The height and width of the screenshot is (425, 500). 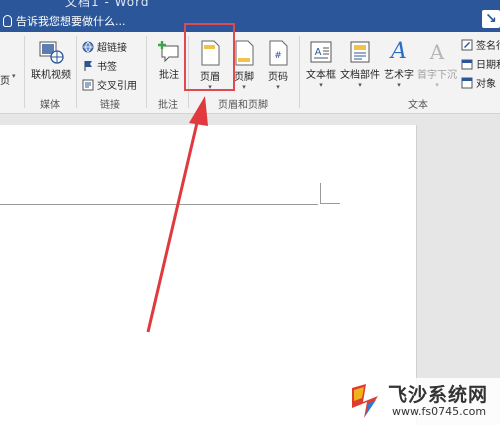 I want to click on cross-reference-icon, so click(x=88, y=84).